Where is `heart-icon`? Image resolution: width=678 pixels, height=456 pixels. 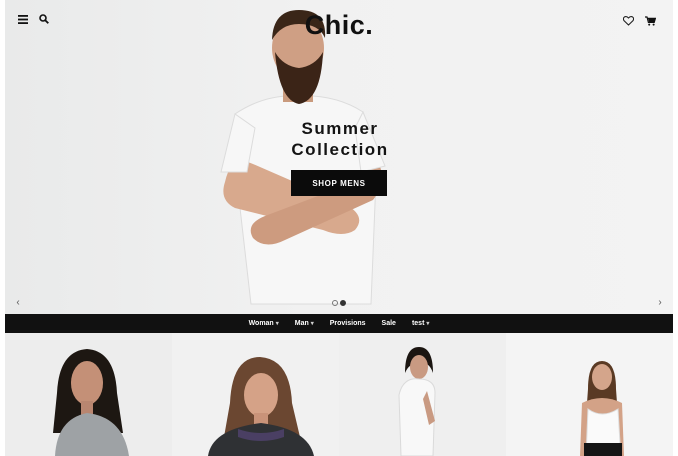 heart-icon is located at coordinates (628, 21).